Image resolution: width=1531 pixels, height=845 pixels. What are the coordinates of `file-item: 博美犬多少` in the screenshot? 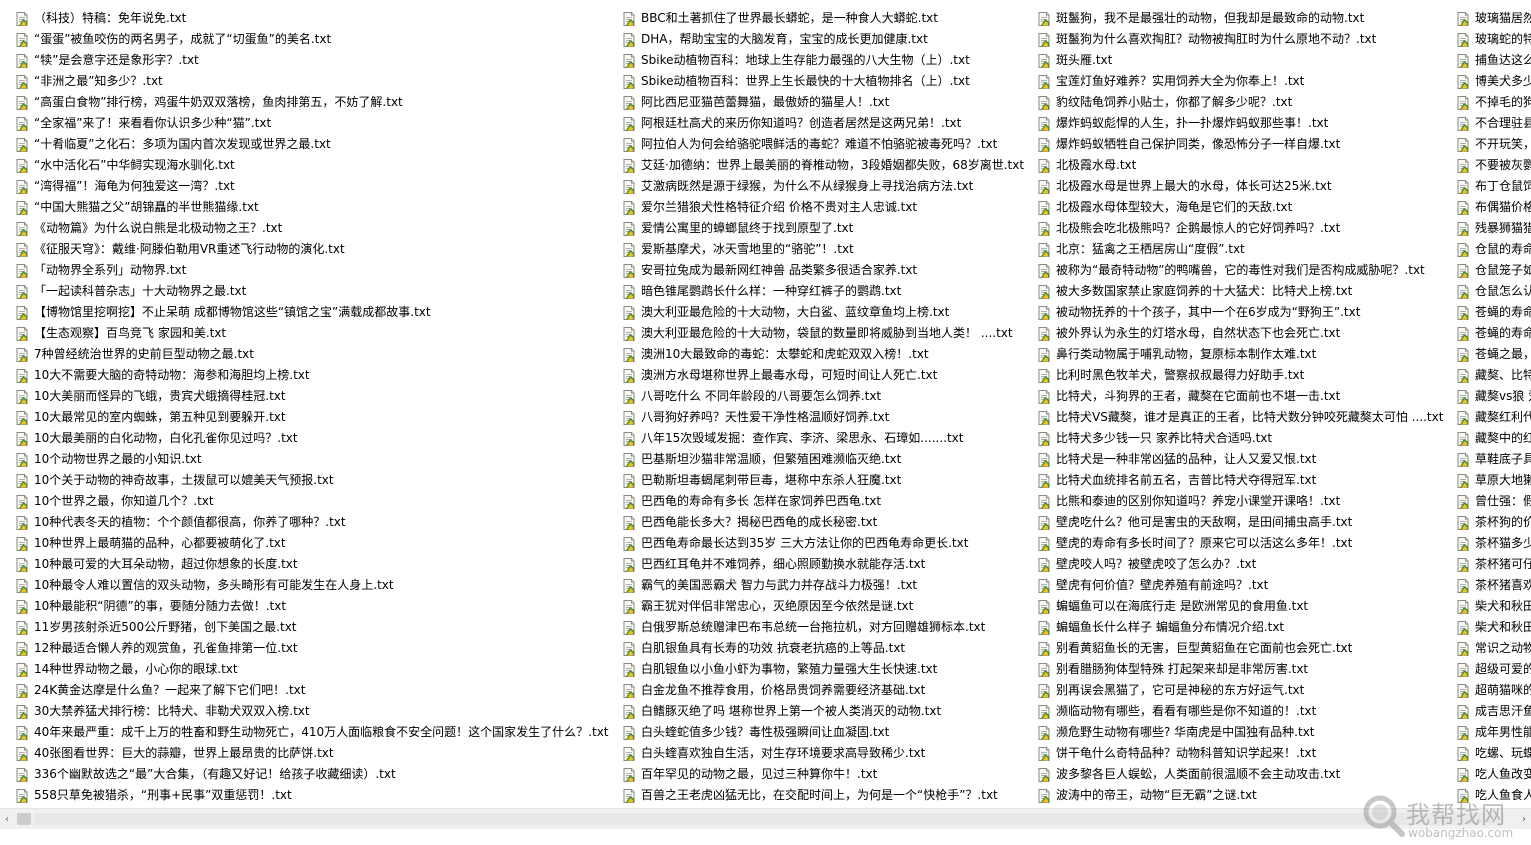 It's located at (1493, 81).